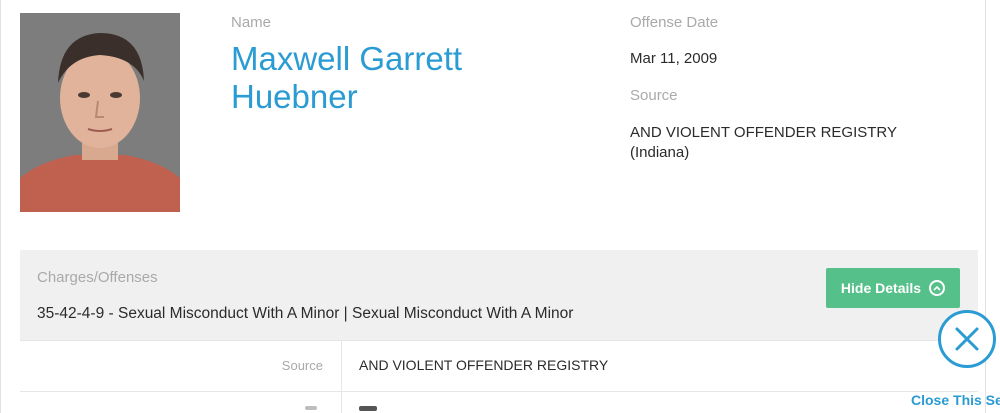 Image resolution: width=1000 pixels, height=413 pixels. I want to click on detail-row: Source AND VIOLENT OFFENDER REGISTRY, so click(499, 366).